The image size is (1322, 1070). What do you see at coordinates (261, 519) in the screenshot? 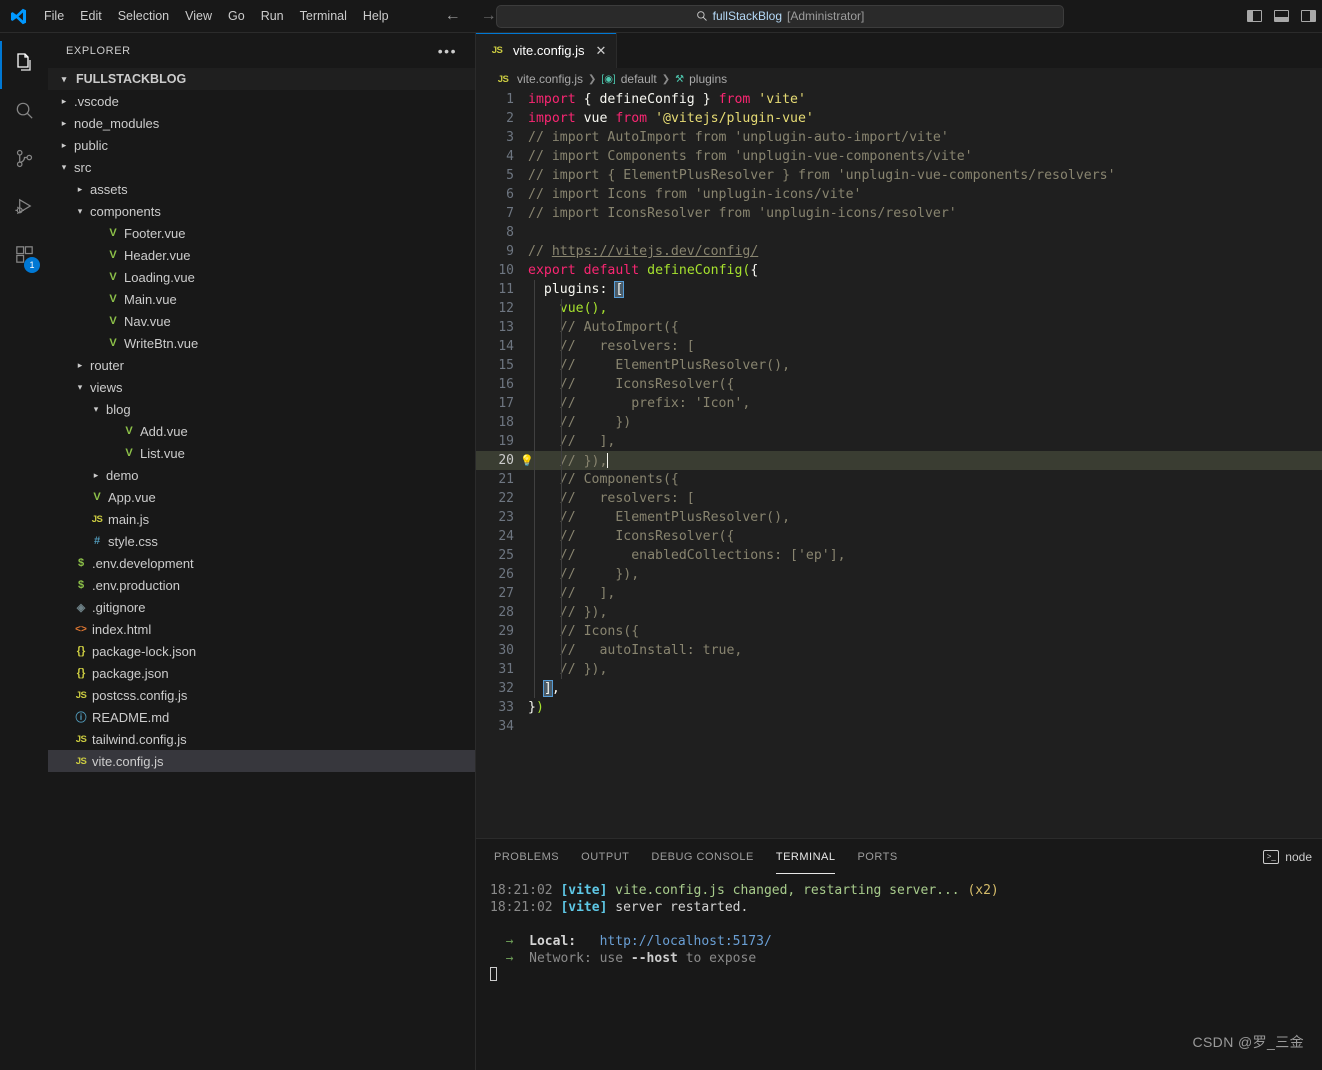
I see `tree-item-main-js: JS main.js` at bounding box center [261, 519].